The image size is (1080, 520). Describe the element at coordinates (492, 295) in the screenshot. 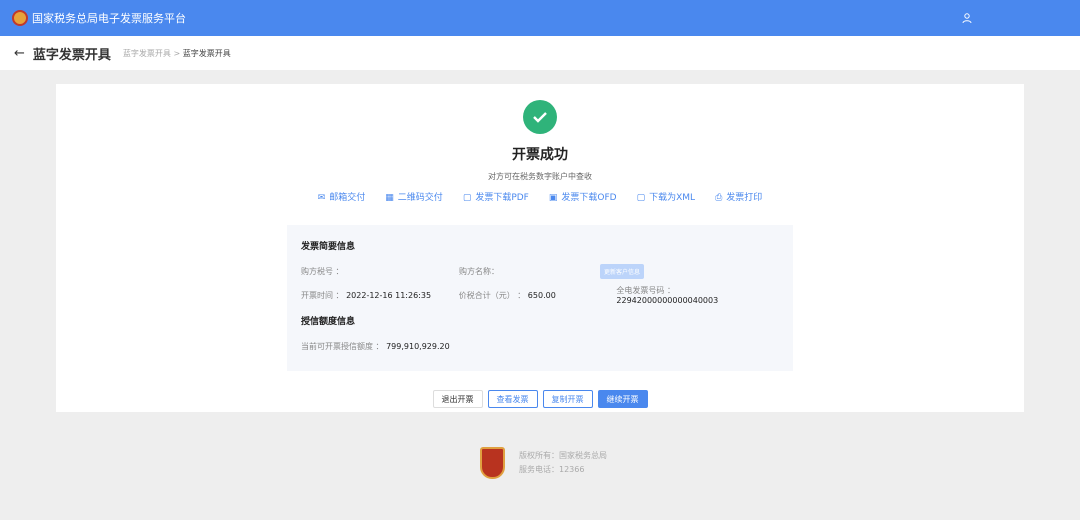

I see `total-label: 价税合计（元） ：` at that location.